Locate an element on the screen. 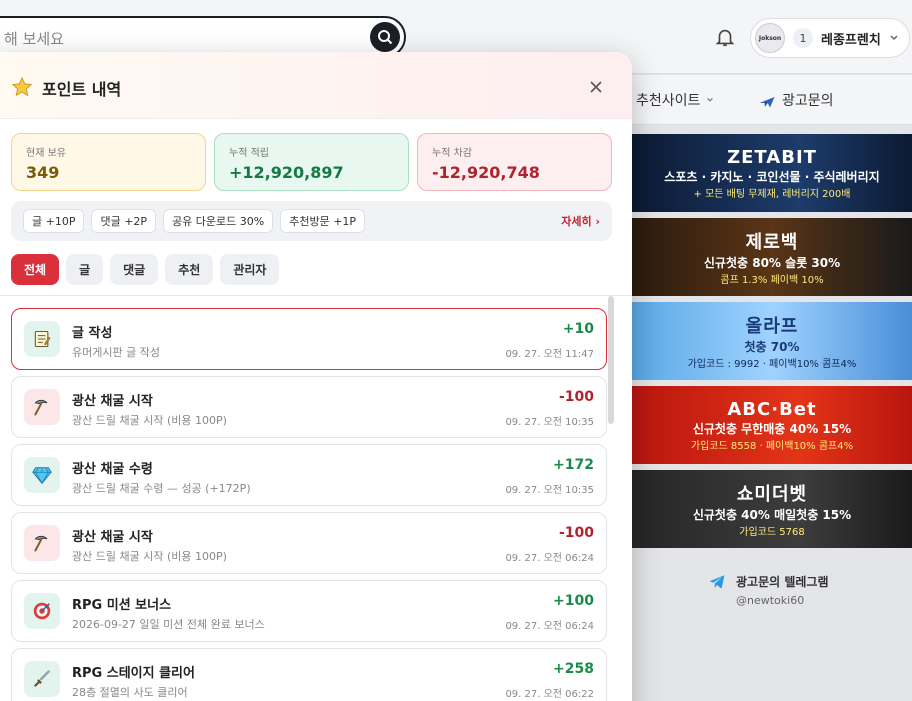 The width and height of the screenshot is (912, 701). ad-banner: 제로백 신규첫충 80% 슬롯 30% 콤프 1.3% 페이백 10% is located at coordinates (772, 257).